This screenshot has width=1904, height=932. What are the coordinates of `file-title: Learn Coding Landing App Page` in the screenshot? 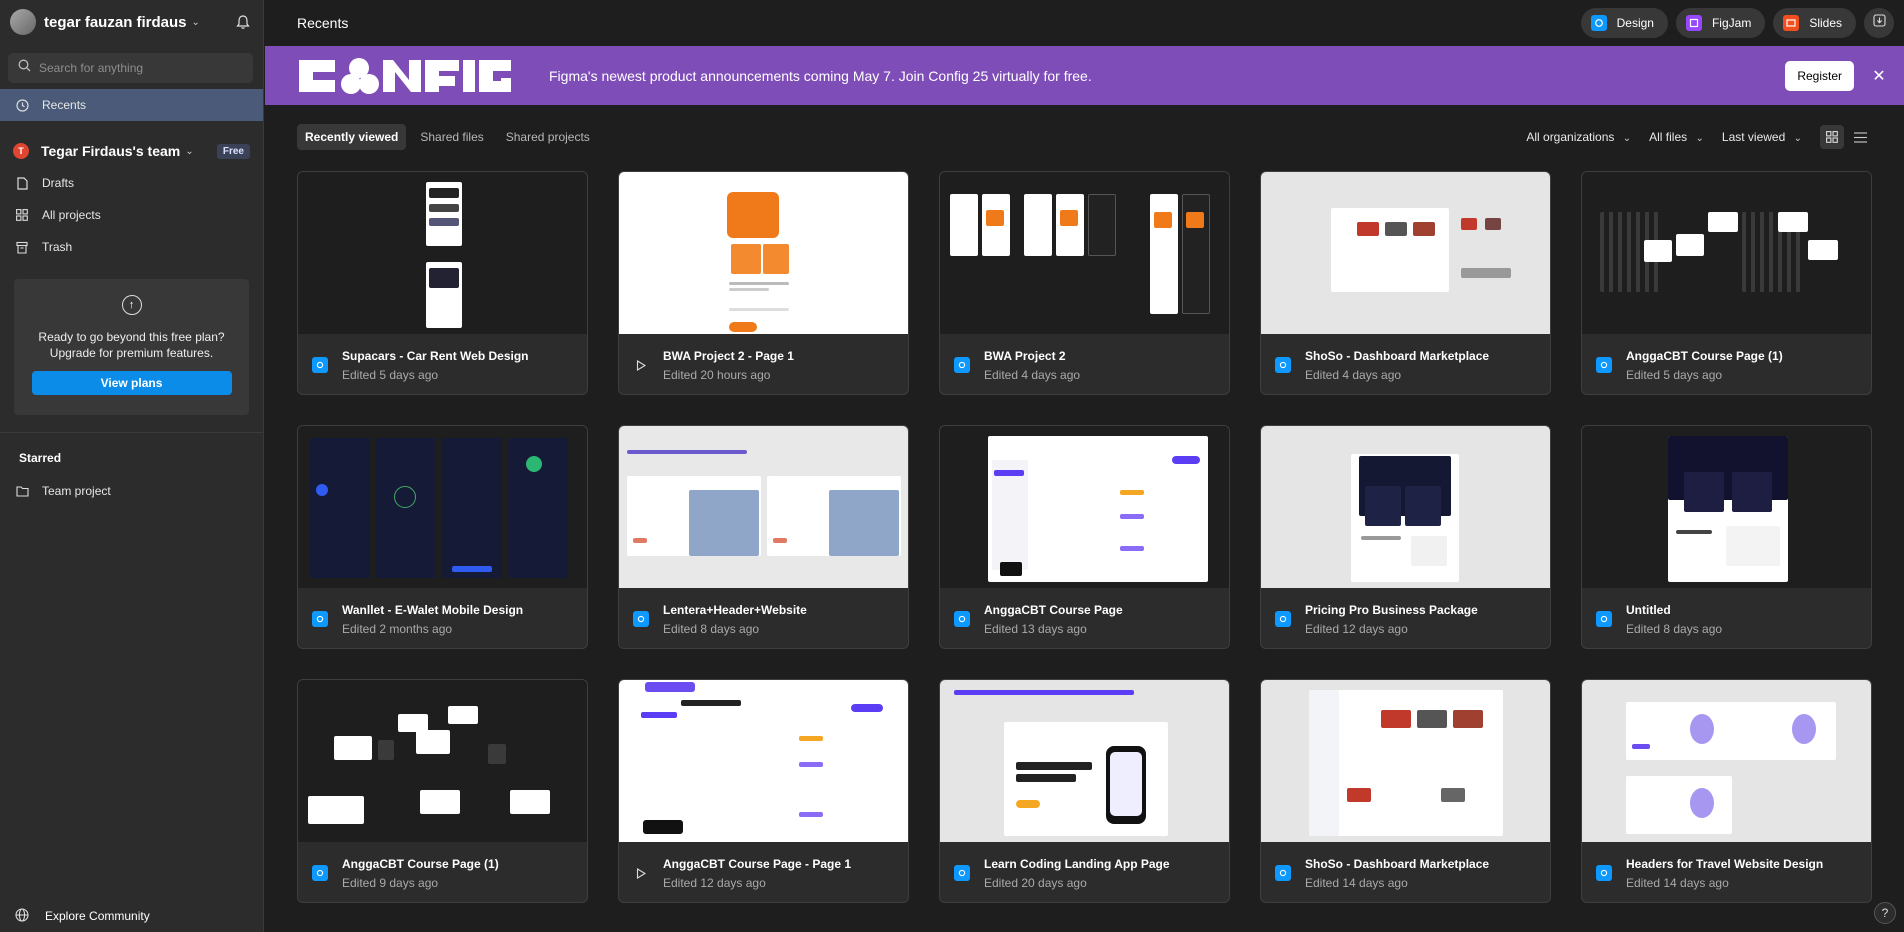 It's located at (1077, 863).